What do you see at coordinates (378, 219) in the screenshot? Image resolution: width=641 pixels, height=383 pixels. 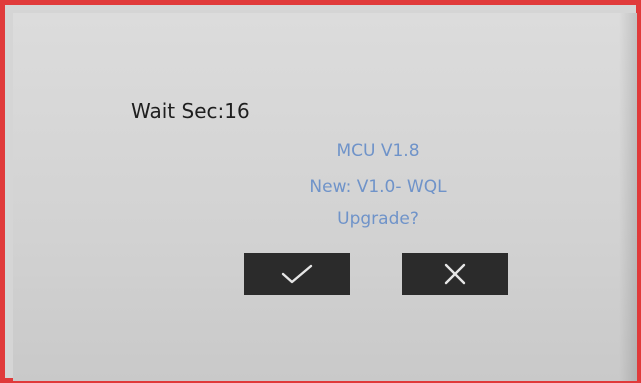 I see `upgrade-prompt: Upgrade?` at bounding box center [378, 219].